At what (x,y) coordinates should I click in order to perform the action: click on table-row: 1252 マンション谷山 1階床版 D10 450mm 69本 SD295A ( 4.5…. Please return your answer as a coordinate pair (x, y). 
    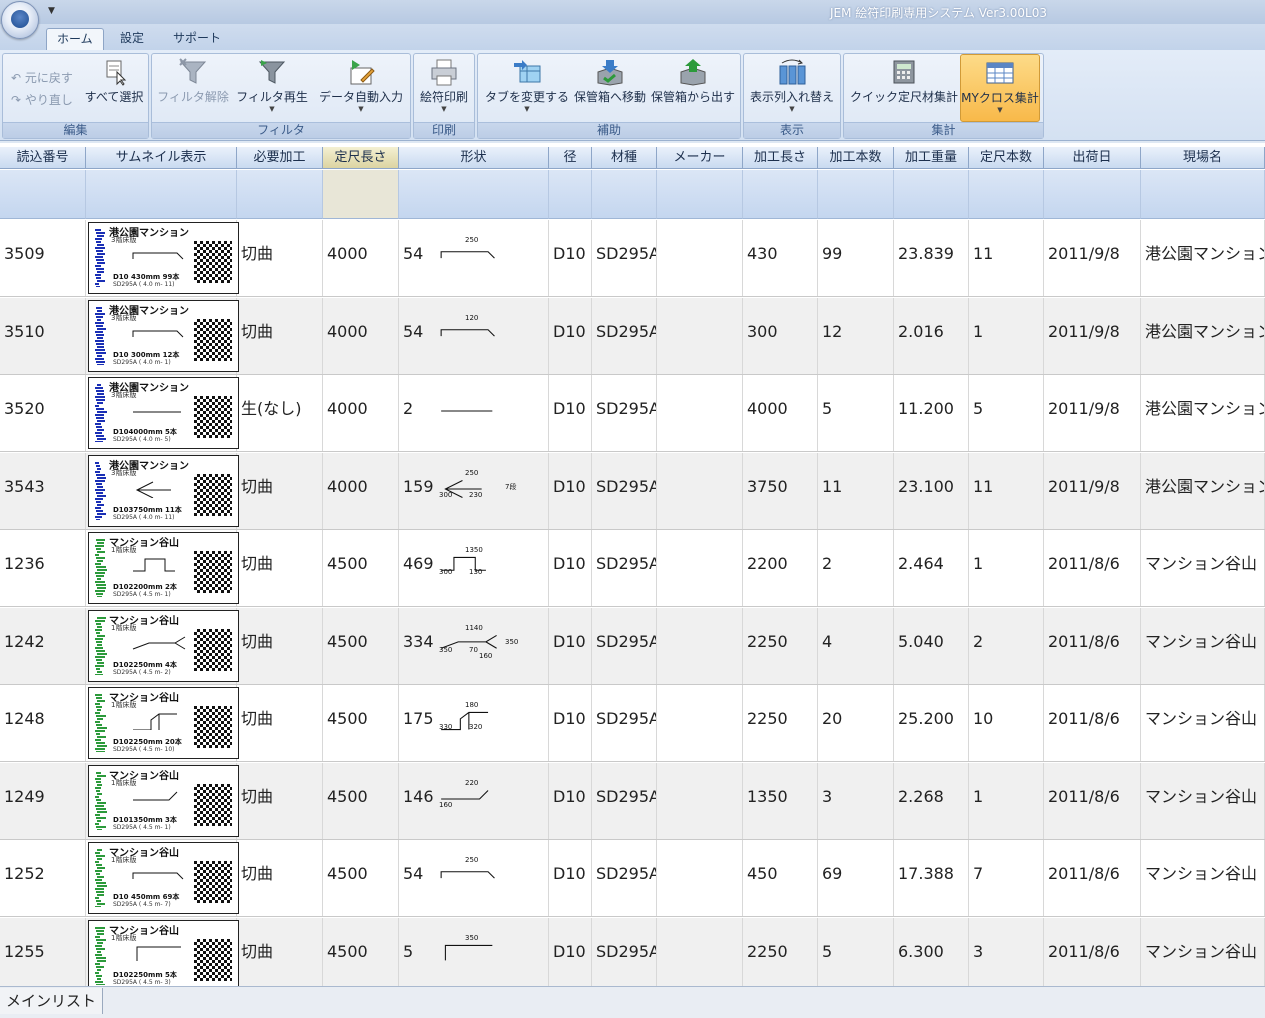
    Looking at the image, I should click on (632, 878).